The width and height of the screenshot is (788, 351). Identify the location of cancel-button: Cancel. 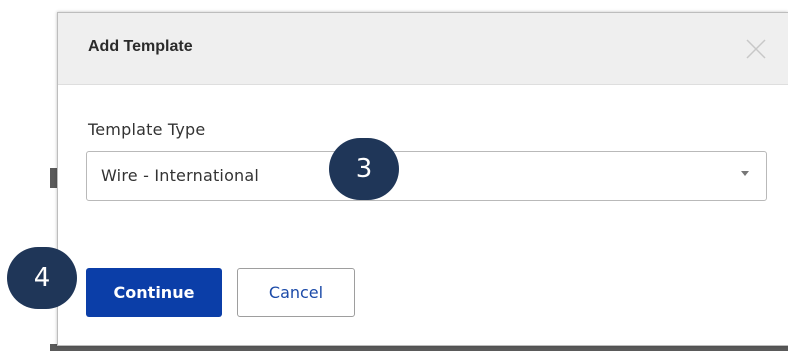
(296, 292).